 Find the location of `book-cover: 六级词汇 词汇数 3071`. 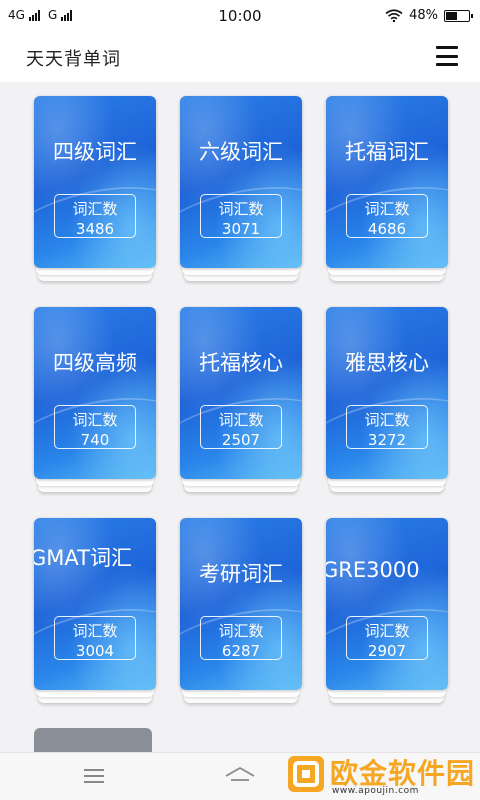

book-cover: 六级词汇 词汇数 3071 is located at coordinates (241, 182).